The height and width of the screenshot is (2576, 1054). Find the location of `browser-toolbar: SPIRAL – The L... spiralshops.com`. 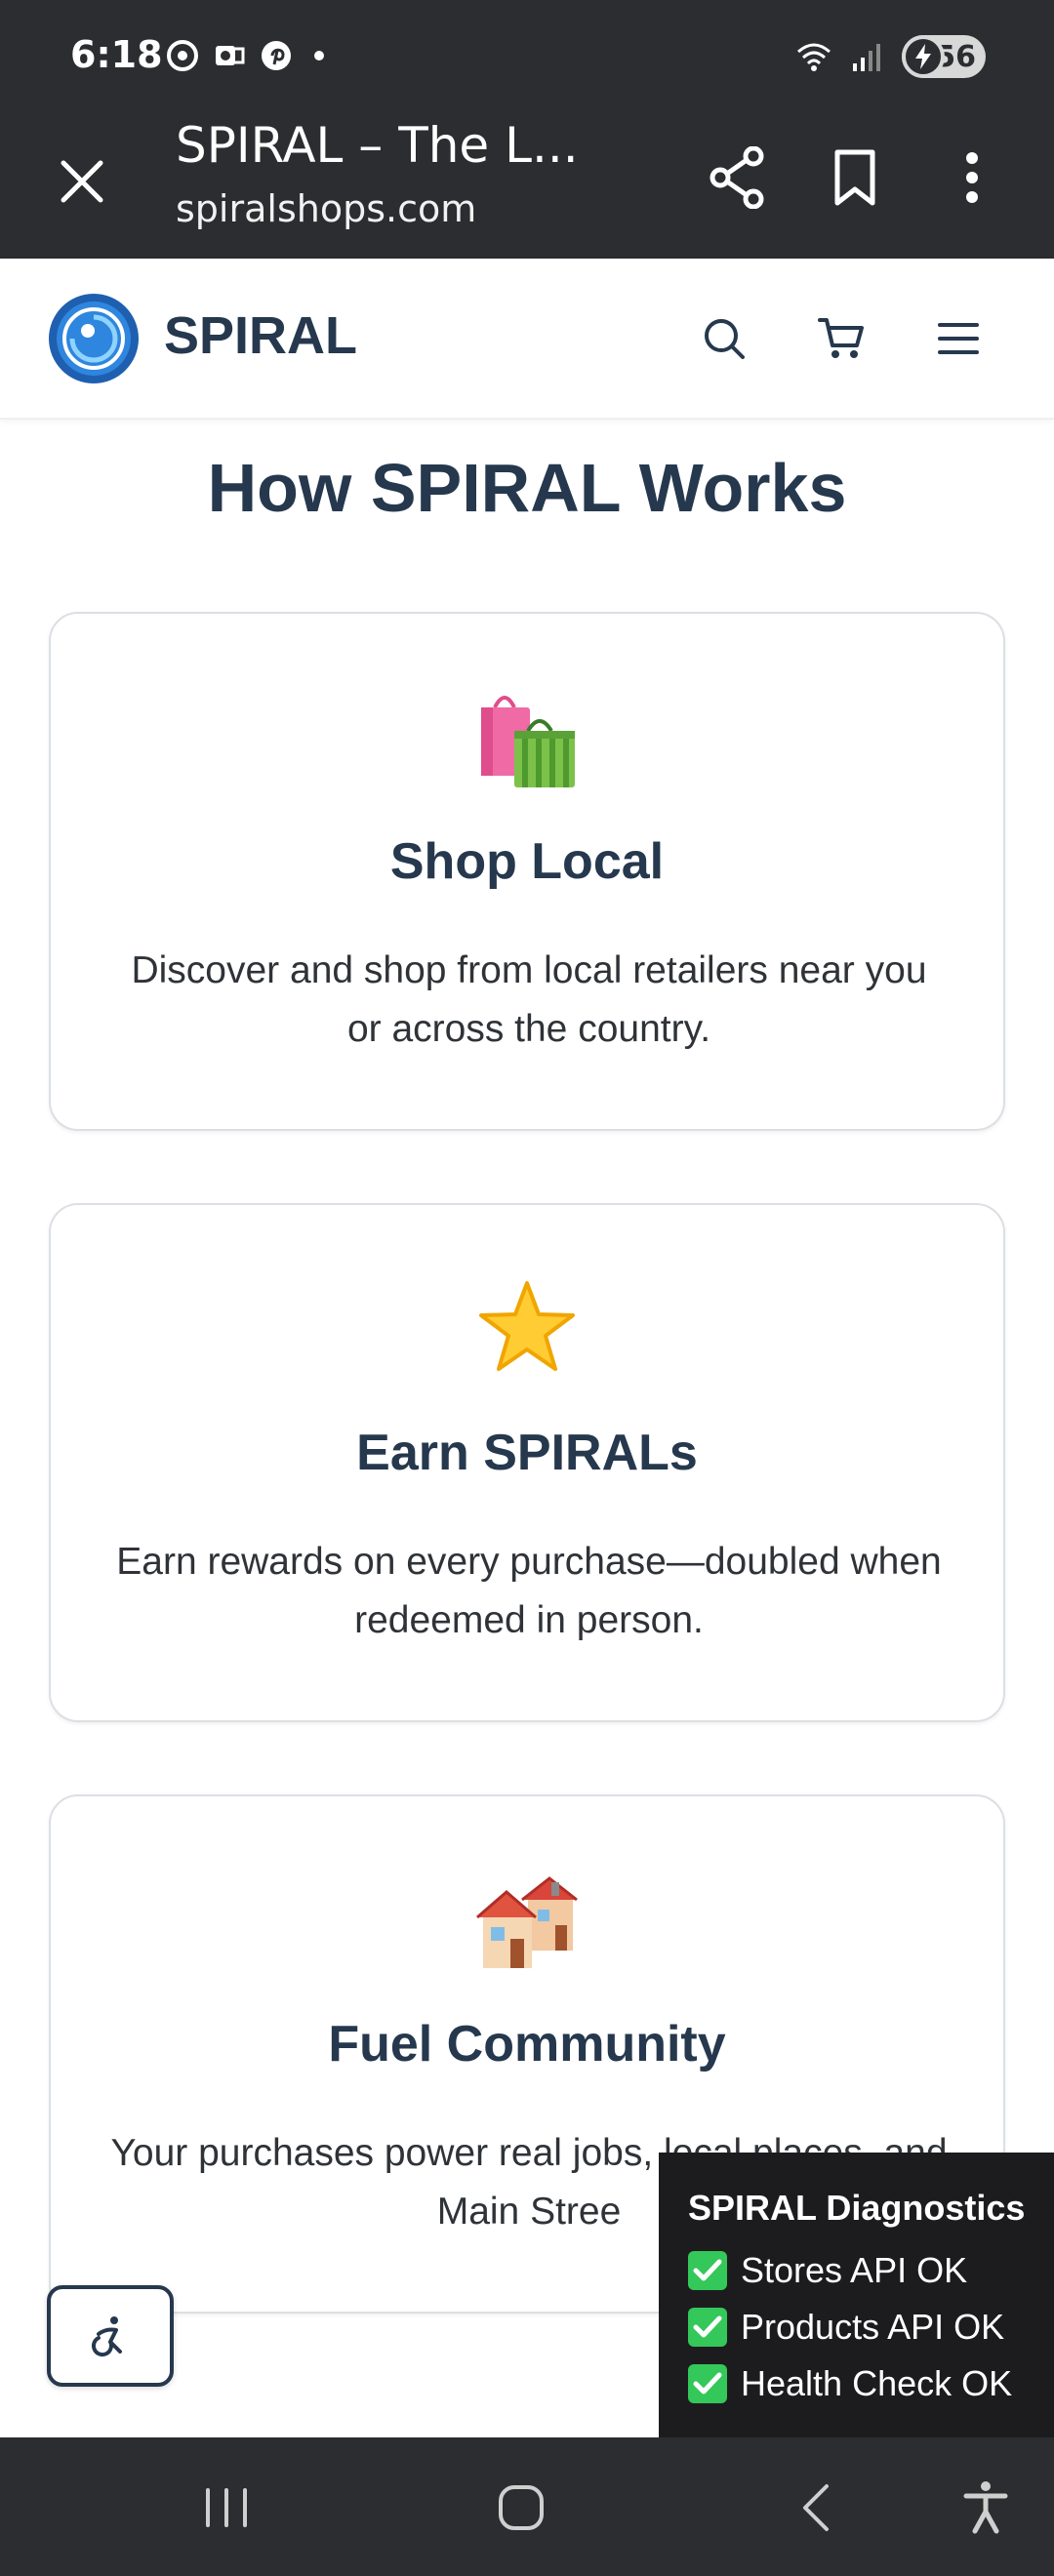

browser-toolbar: SPIRAL – The L... spiralshops.com is located at coordinates (527, 187).